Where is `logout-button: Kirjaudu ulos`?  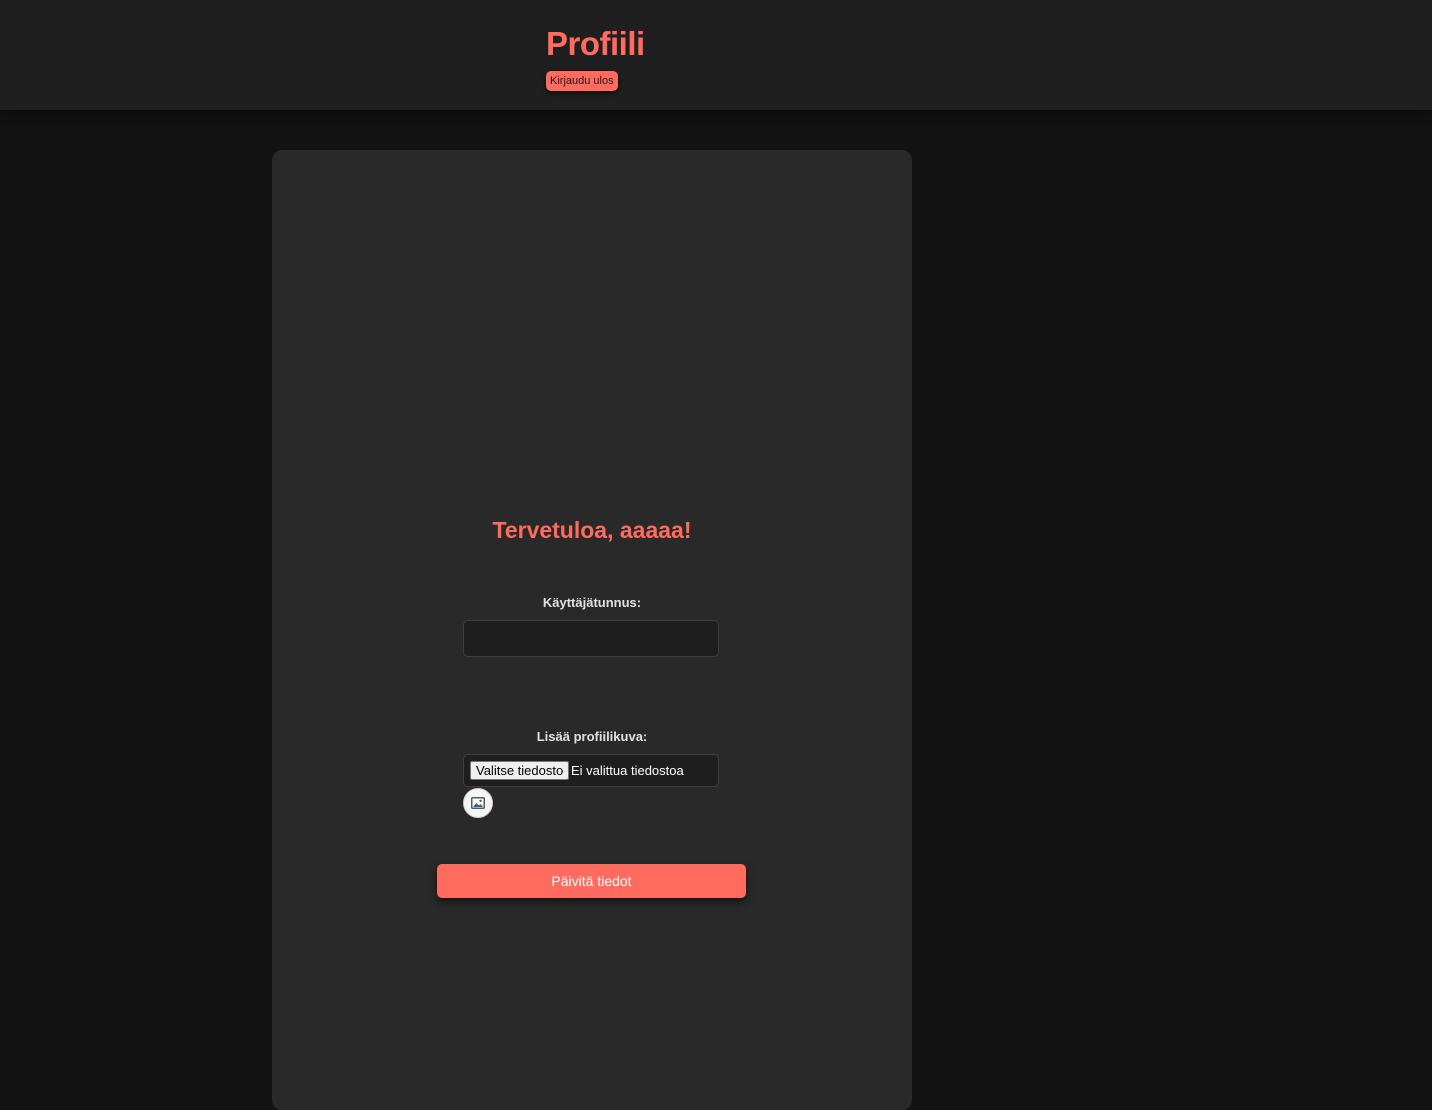 logout-button: Kirjaudu ulos is located at coordinates (582, 81).